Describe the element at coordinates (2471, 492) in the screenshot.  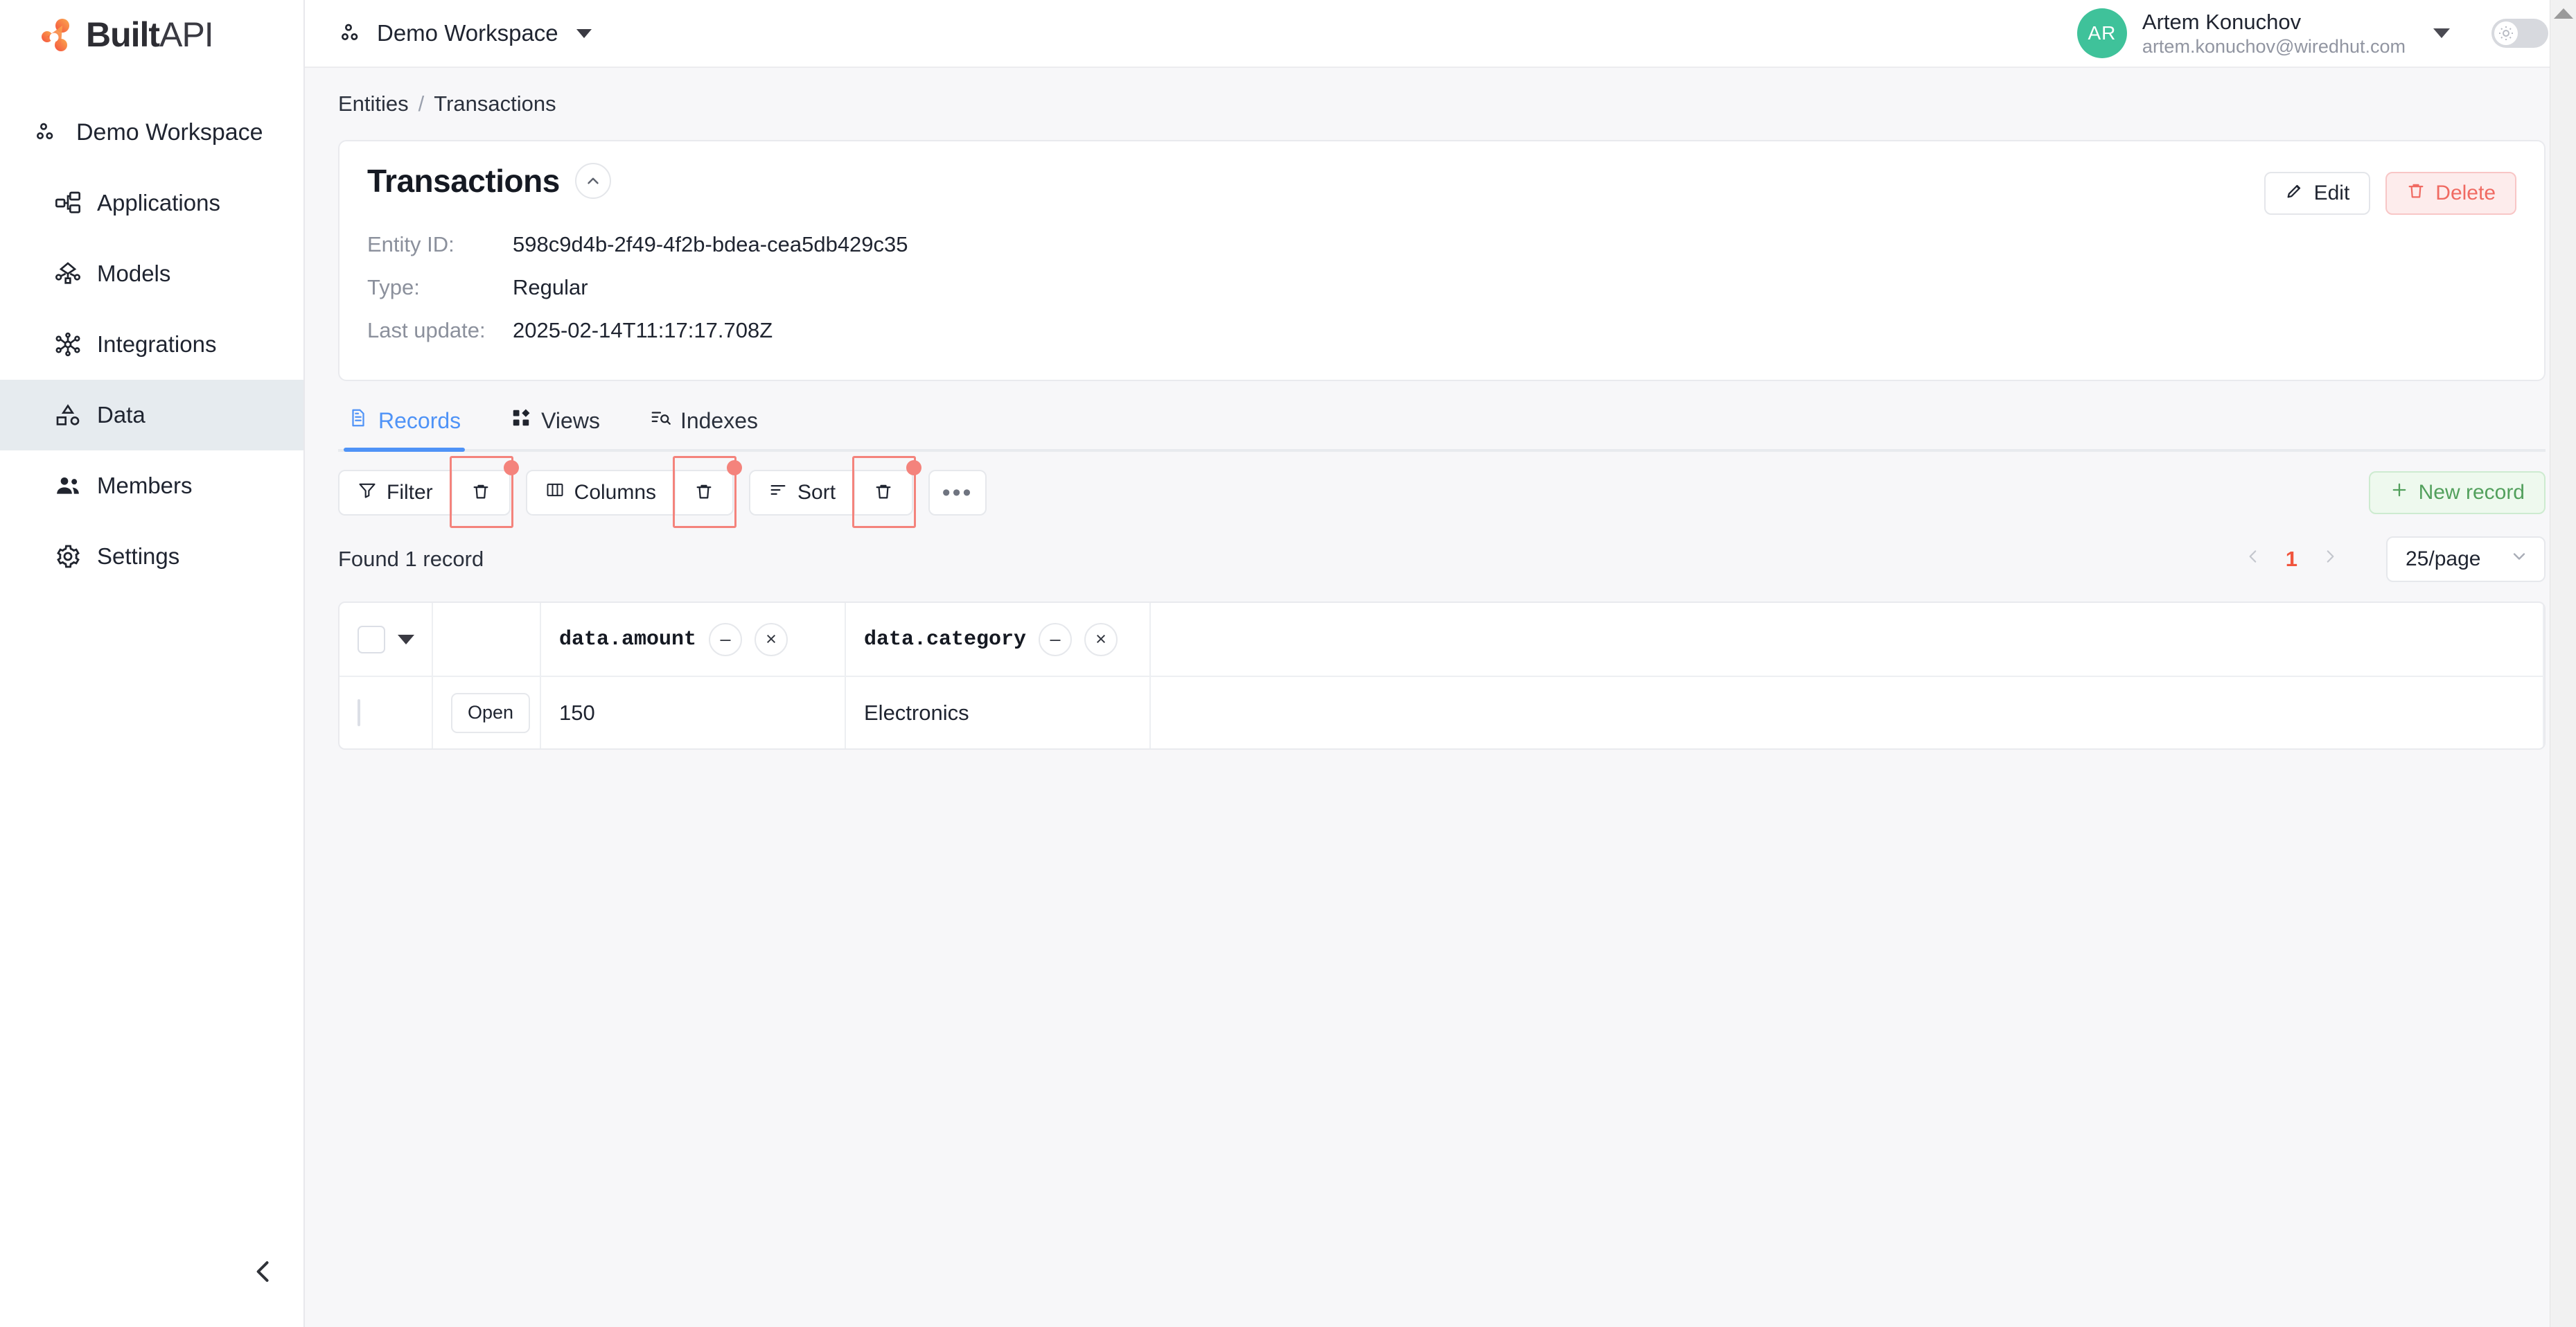
I see `new-record-label: New record` at that location.